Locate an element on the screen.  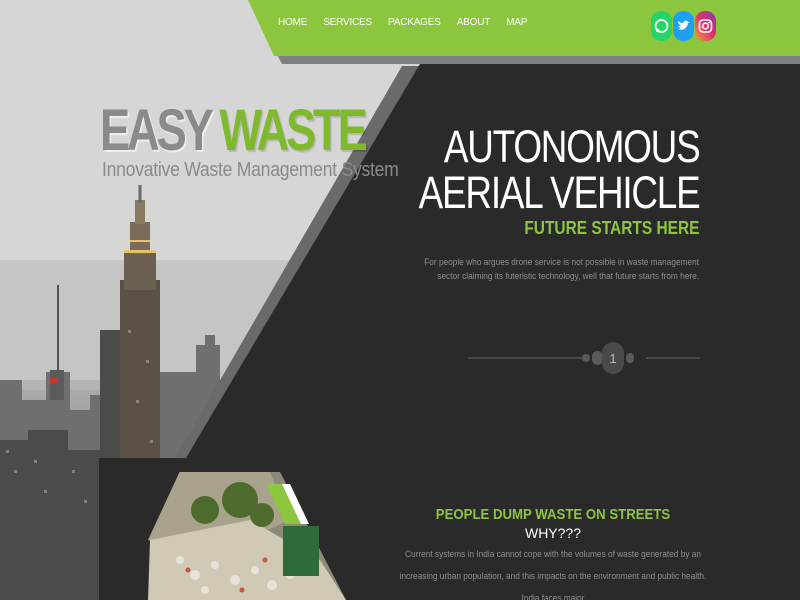
problem-title: PEOPLE DUMP WASTE ON STREETS is located at coordinates (553, 514).